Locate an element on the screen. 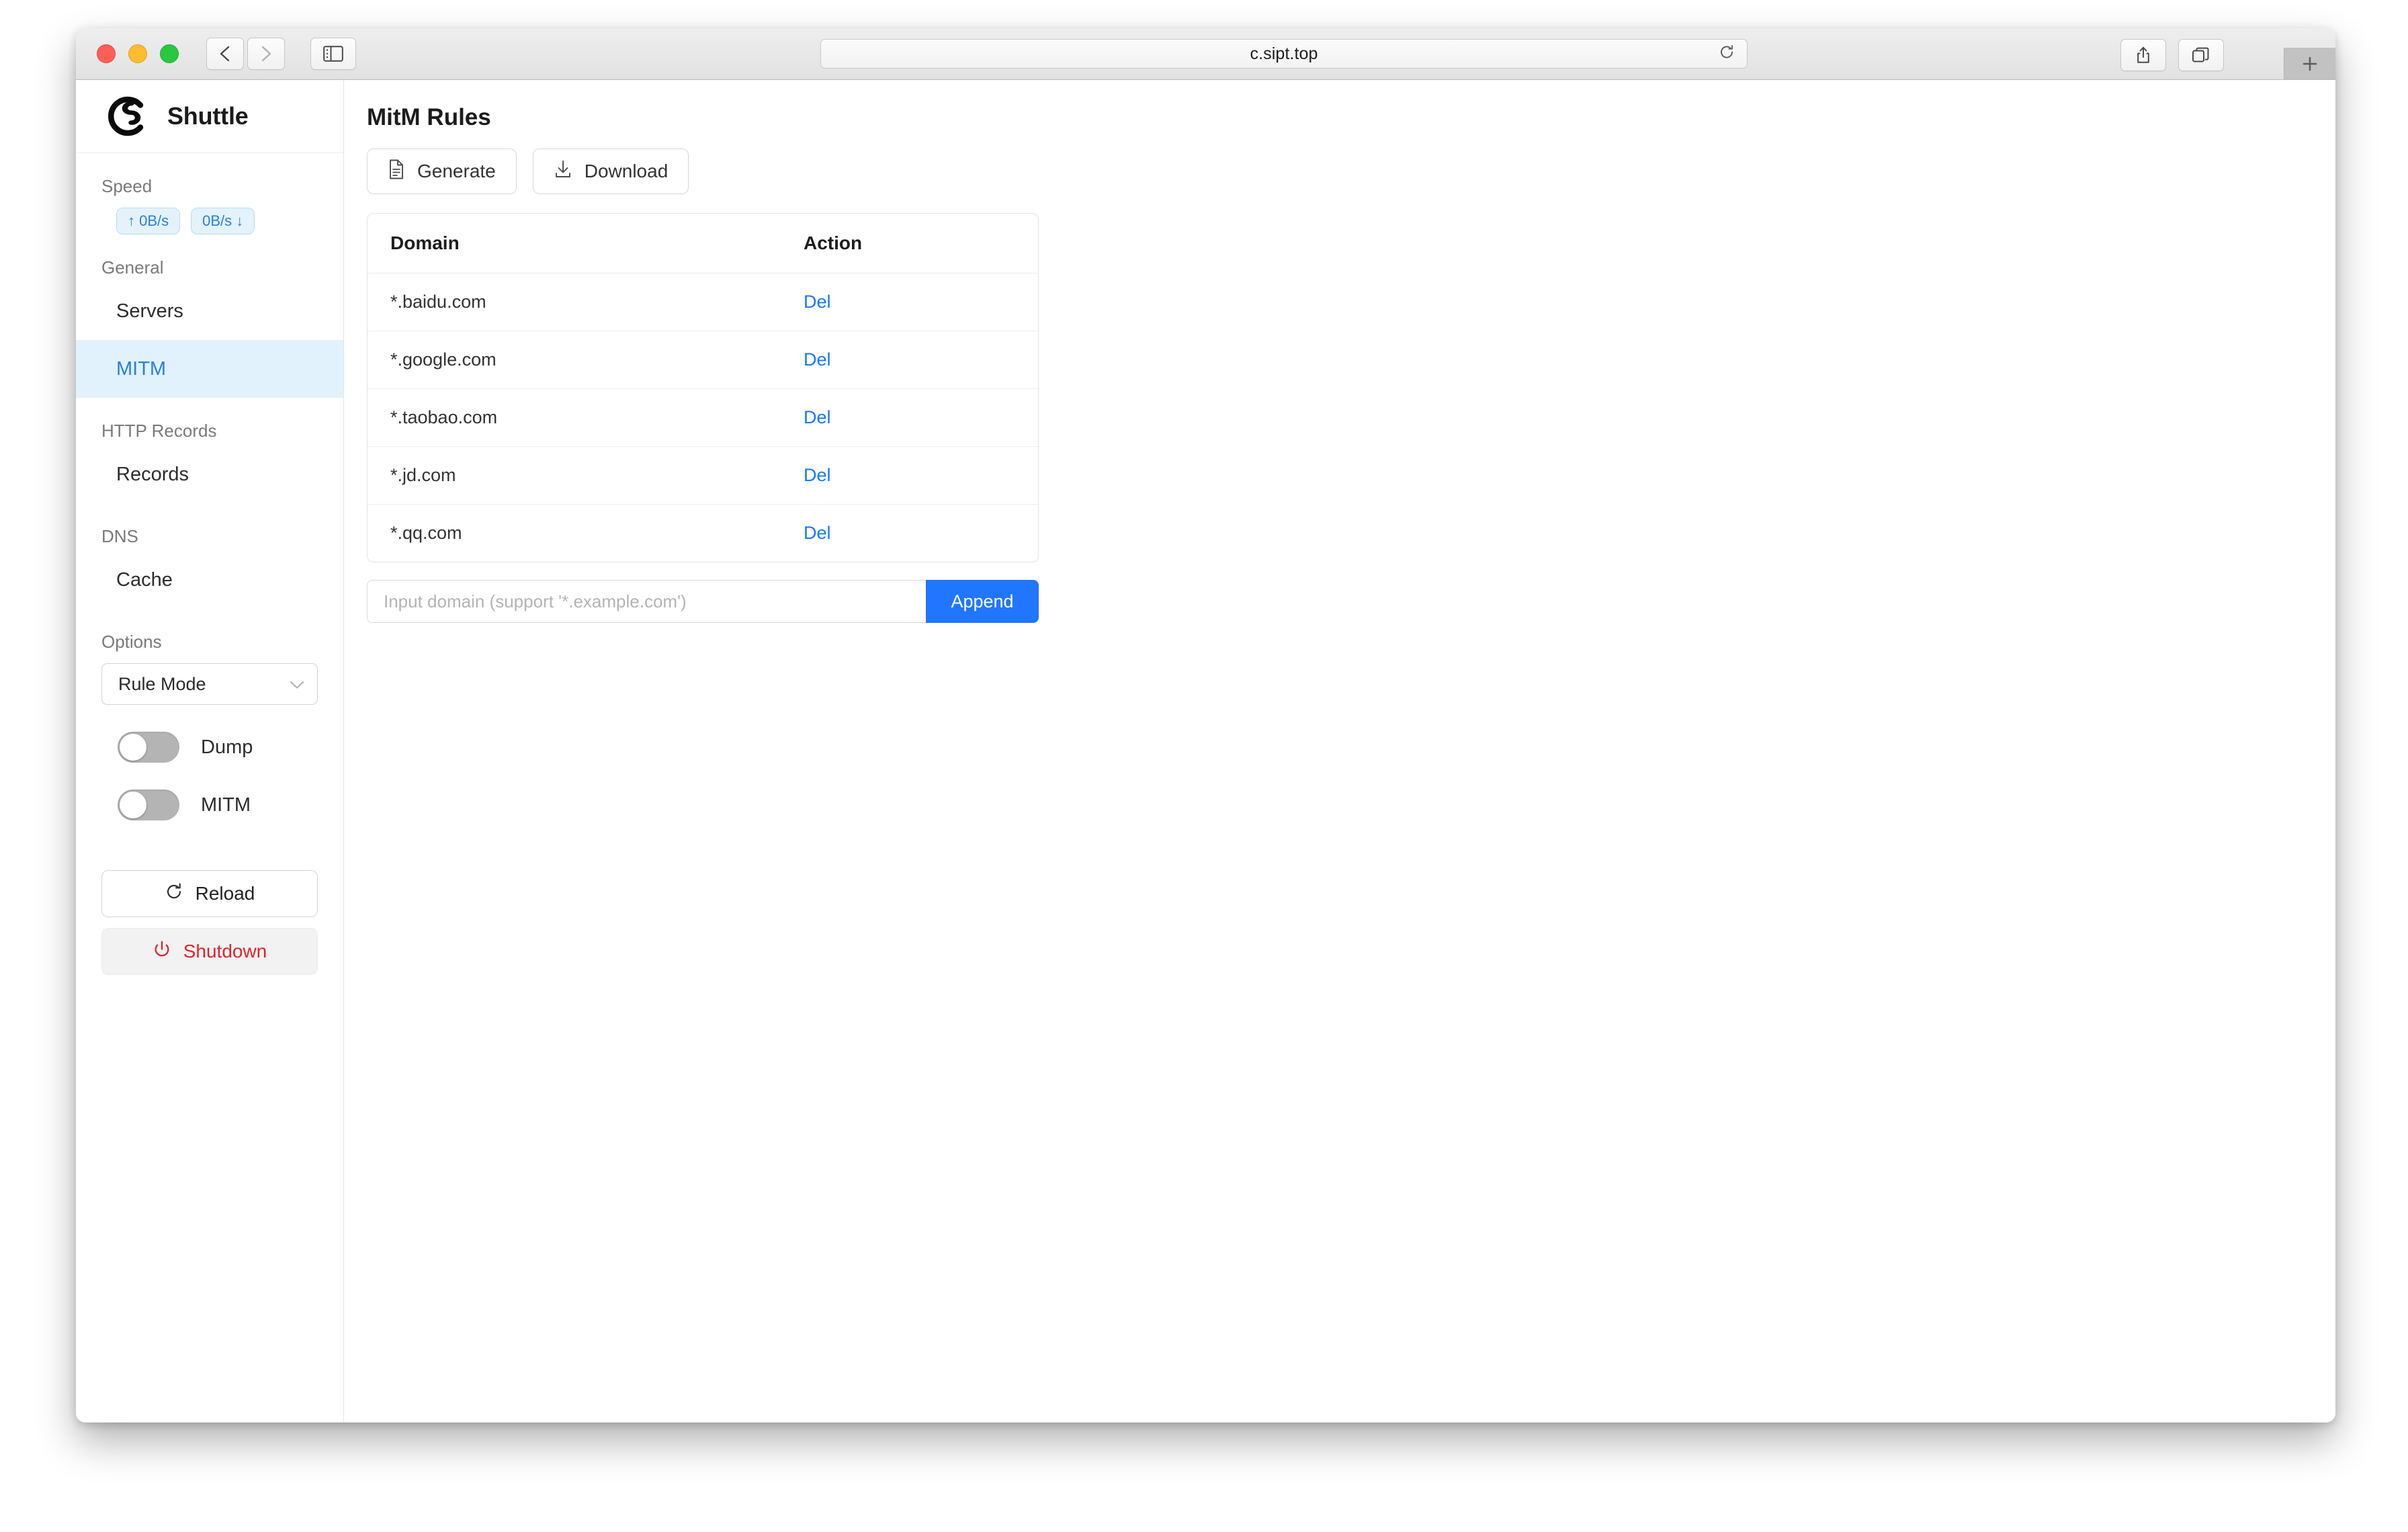  tab-overview-icon is located at coordinates (2201, 55).